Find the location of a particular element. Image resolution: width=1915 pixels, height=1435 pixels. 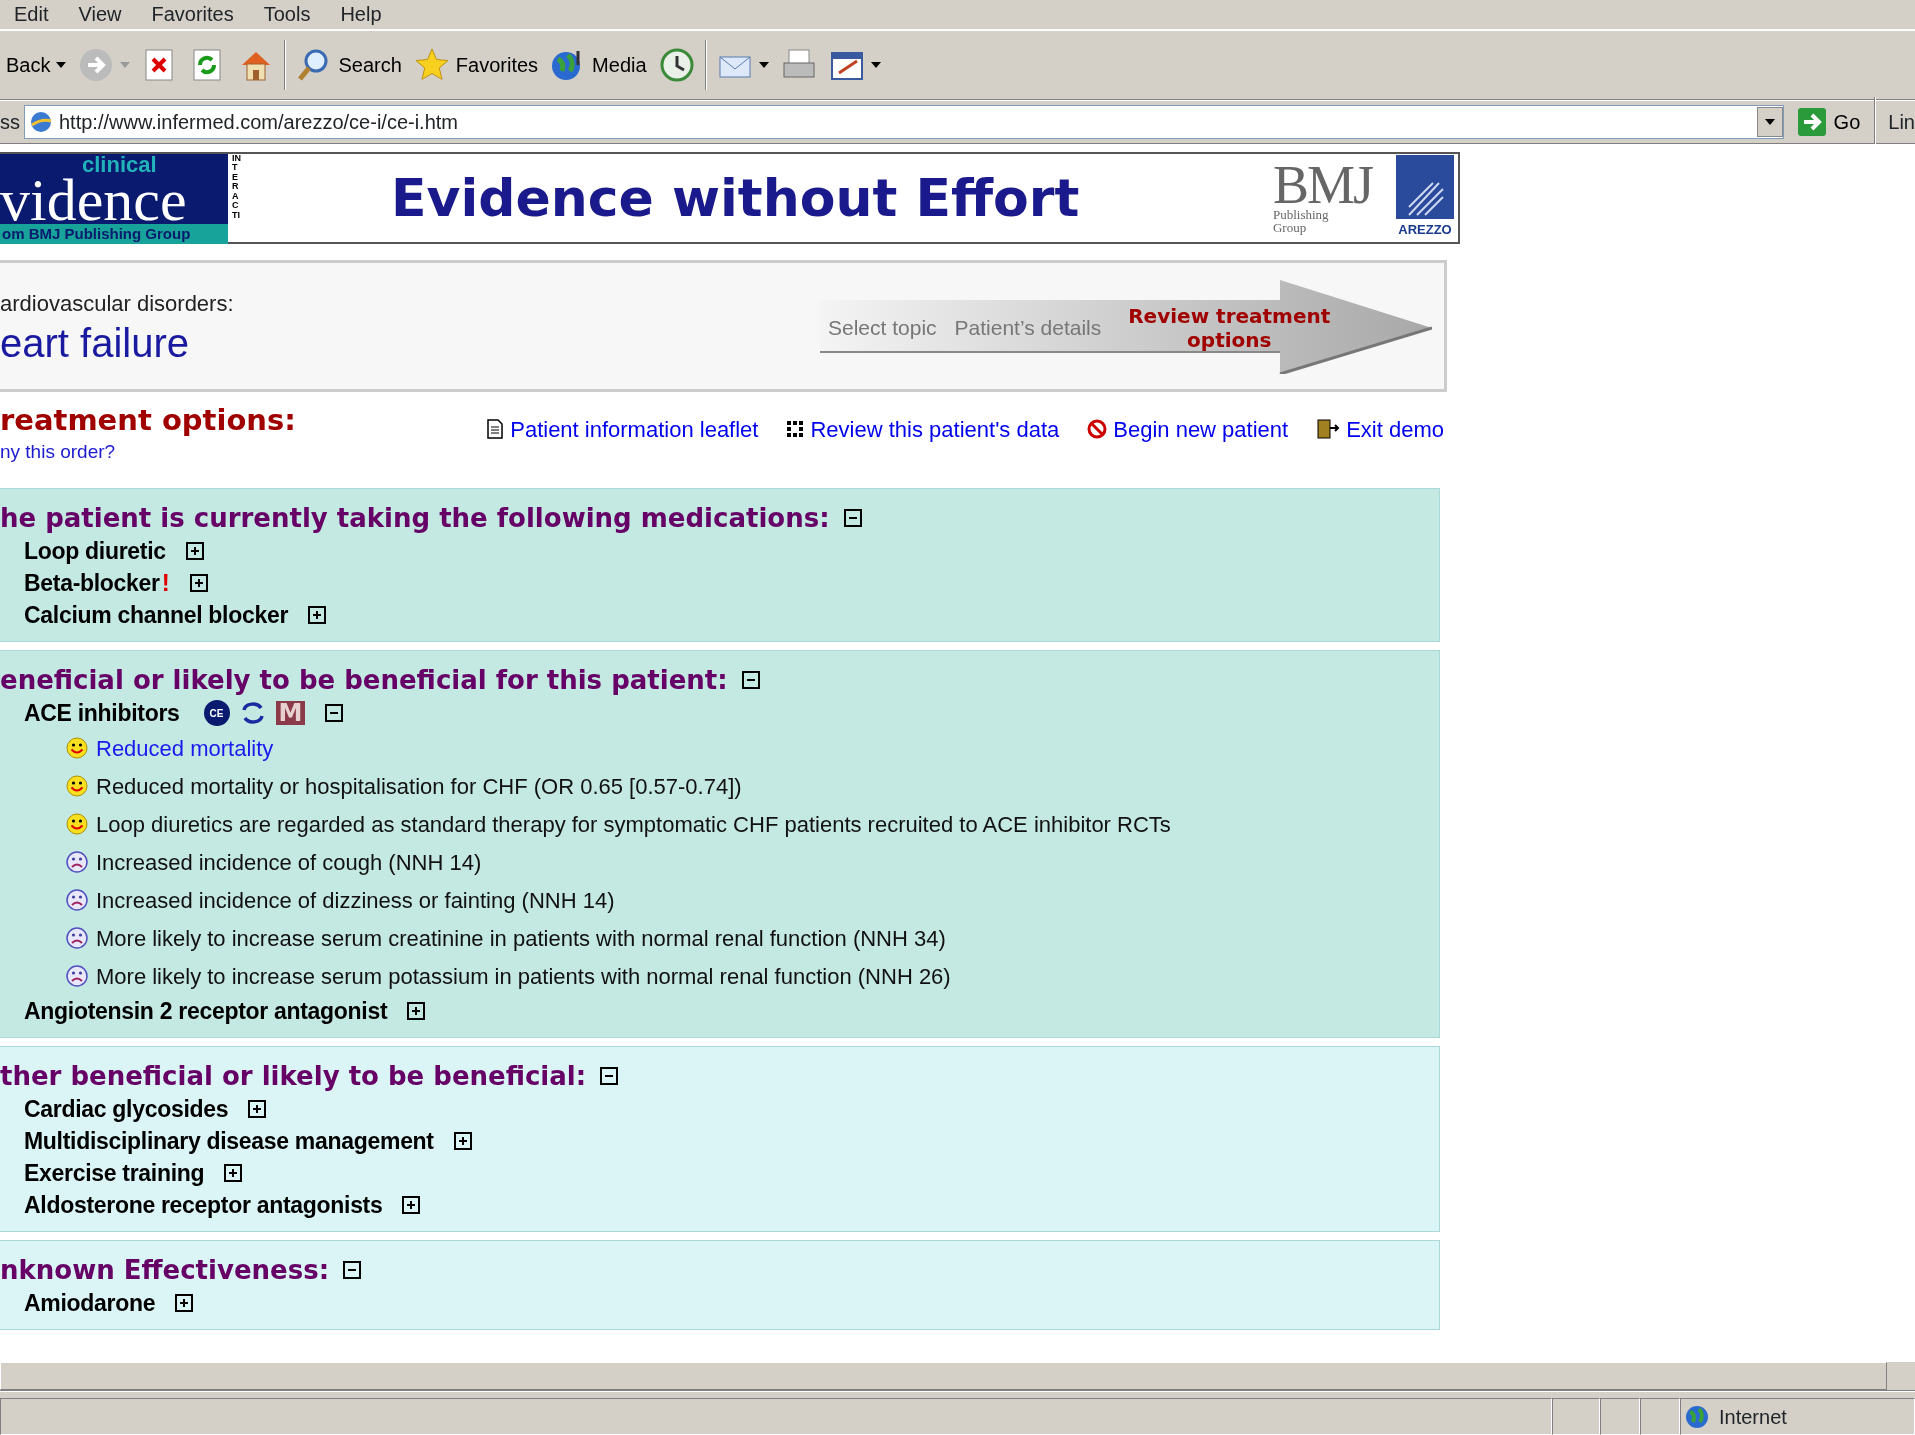

banner-headline: Evidence without Effort is located at coordinates (735, 198).